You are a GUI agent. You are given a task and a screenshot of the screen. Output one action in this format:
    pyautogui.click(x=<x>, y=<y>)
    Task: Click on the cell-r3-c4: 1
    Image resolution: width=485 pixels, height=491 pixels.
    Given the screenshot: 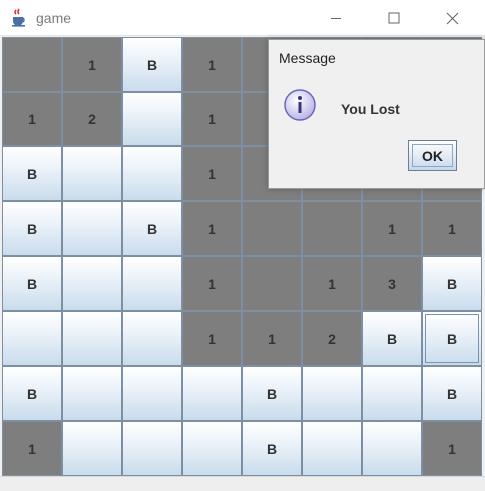 What is the action you would take?
    pyautogui.click(x=212, y=173)
    